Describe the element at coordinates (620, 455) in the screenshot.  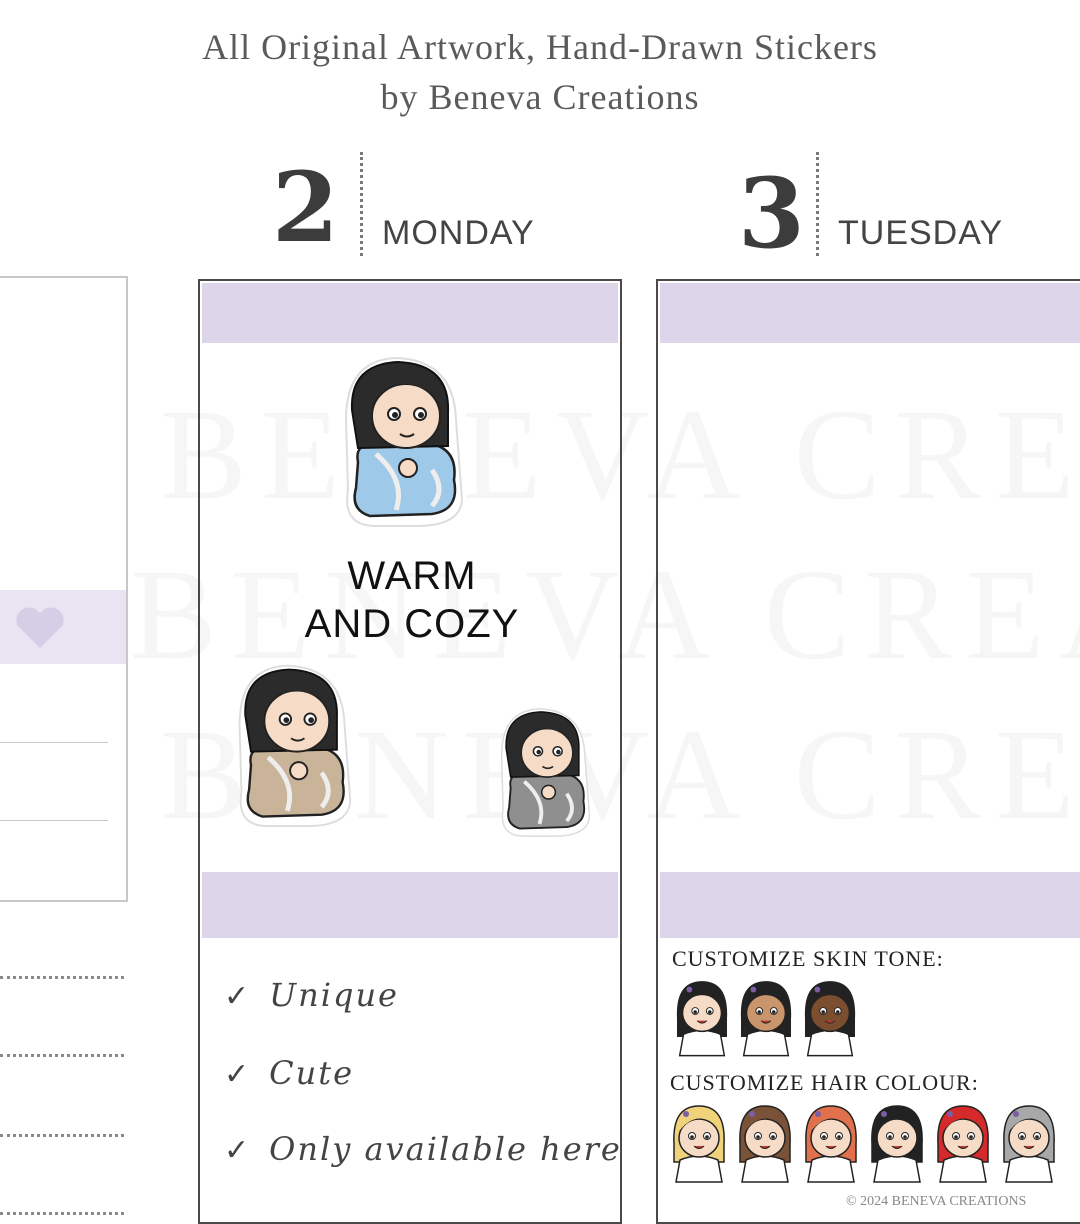
I see `watermark-line-1: BENEVA CREATIONS` at that location.